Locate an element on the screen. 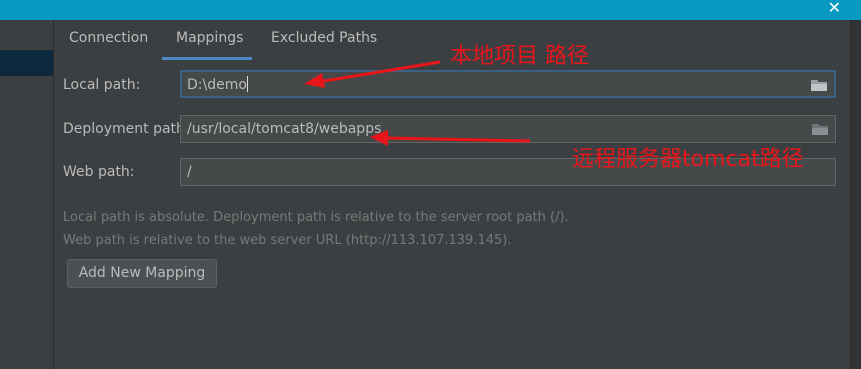 The height and width of the screenshot is (369, 861). arrow-to-local-path is located at coordinates (372, 74).